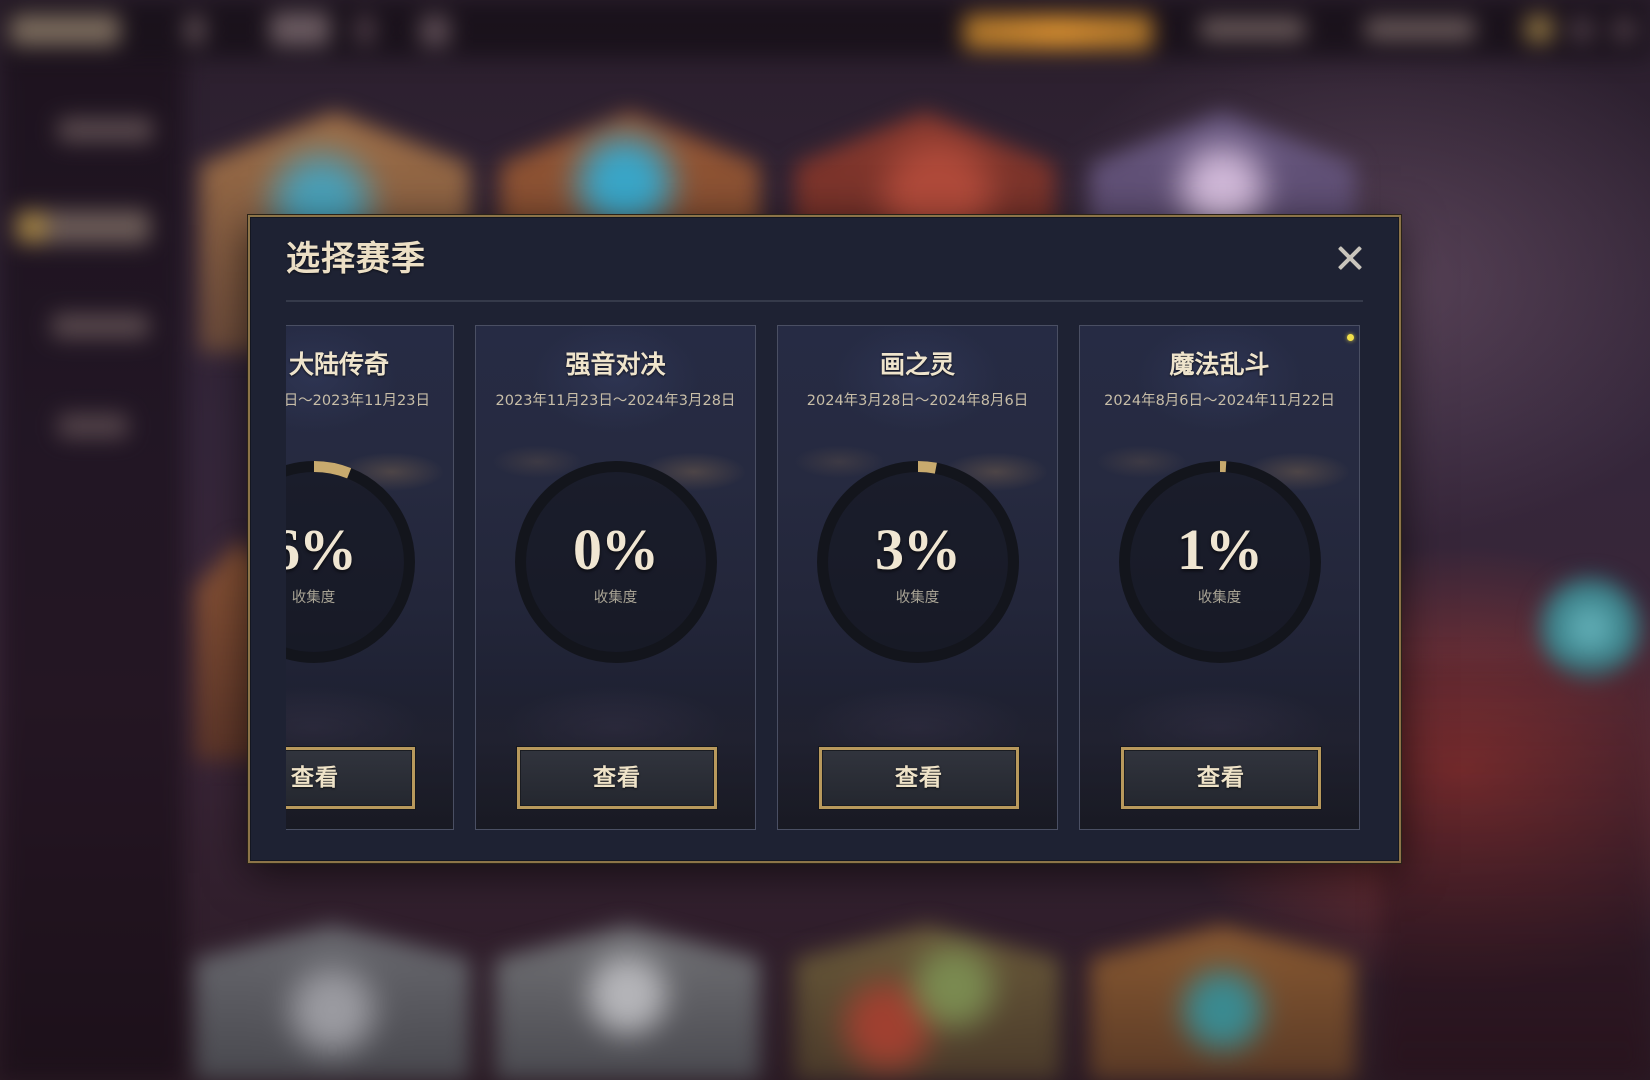 This screenshot has height=1080, width=1650. Describe the element at coordinates (321, 549) in the screenshot. I see `collection-percent: 6%` at that location.